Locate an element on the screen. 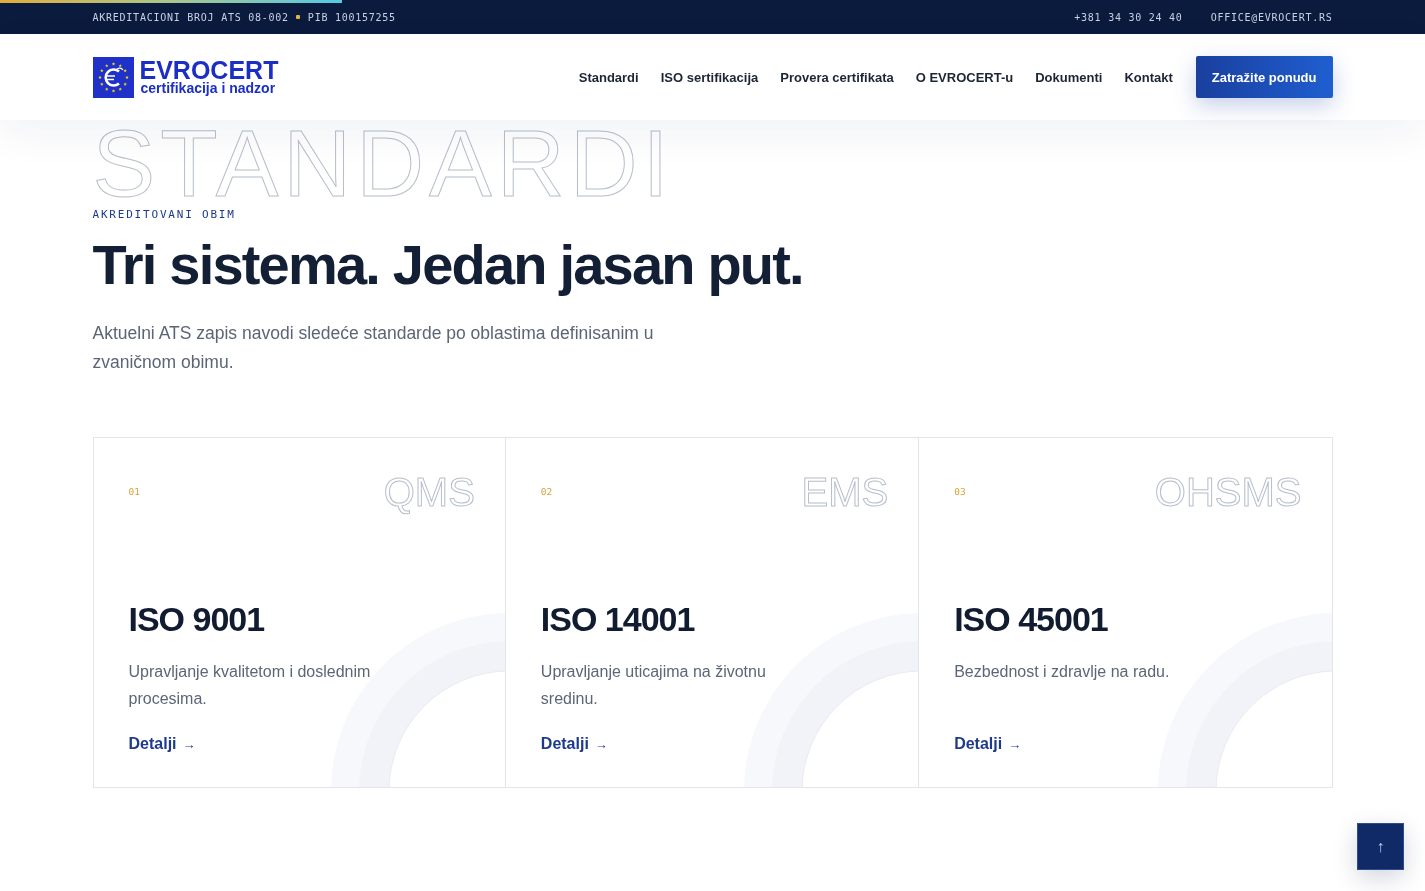 The width and height of the screenshot is (1425, 891). email-address: OFFICE@EVROCERT.RS is located at coordinates (1271, 17).